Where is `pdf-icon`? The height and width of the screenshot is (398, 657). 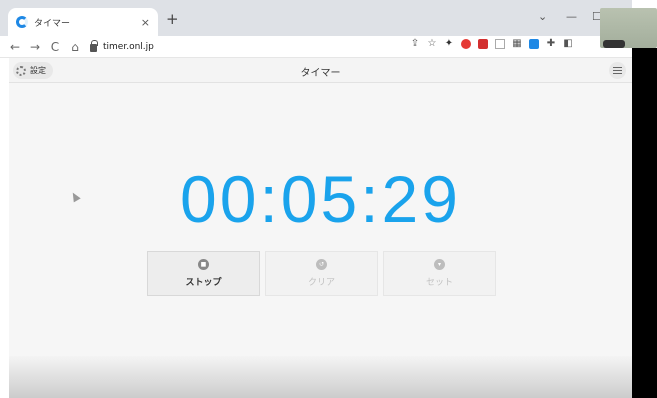 pdf-icon is located at coordinates (483, 44).